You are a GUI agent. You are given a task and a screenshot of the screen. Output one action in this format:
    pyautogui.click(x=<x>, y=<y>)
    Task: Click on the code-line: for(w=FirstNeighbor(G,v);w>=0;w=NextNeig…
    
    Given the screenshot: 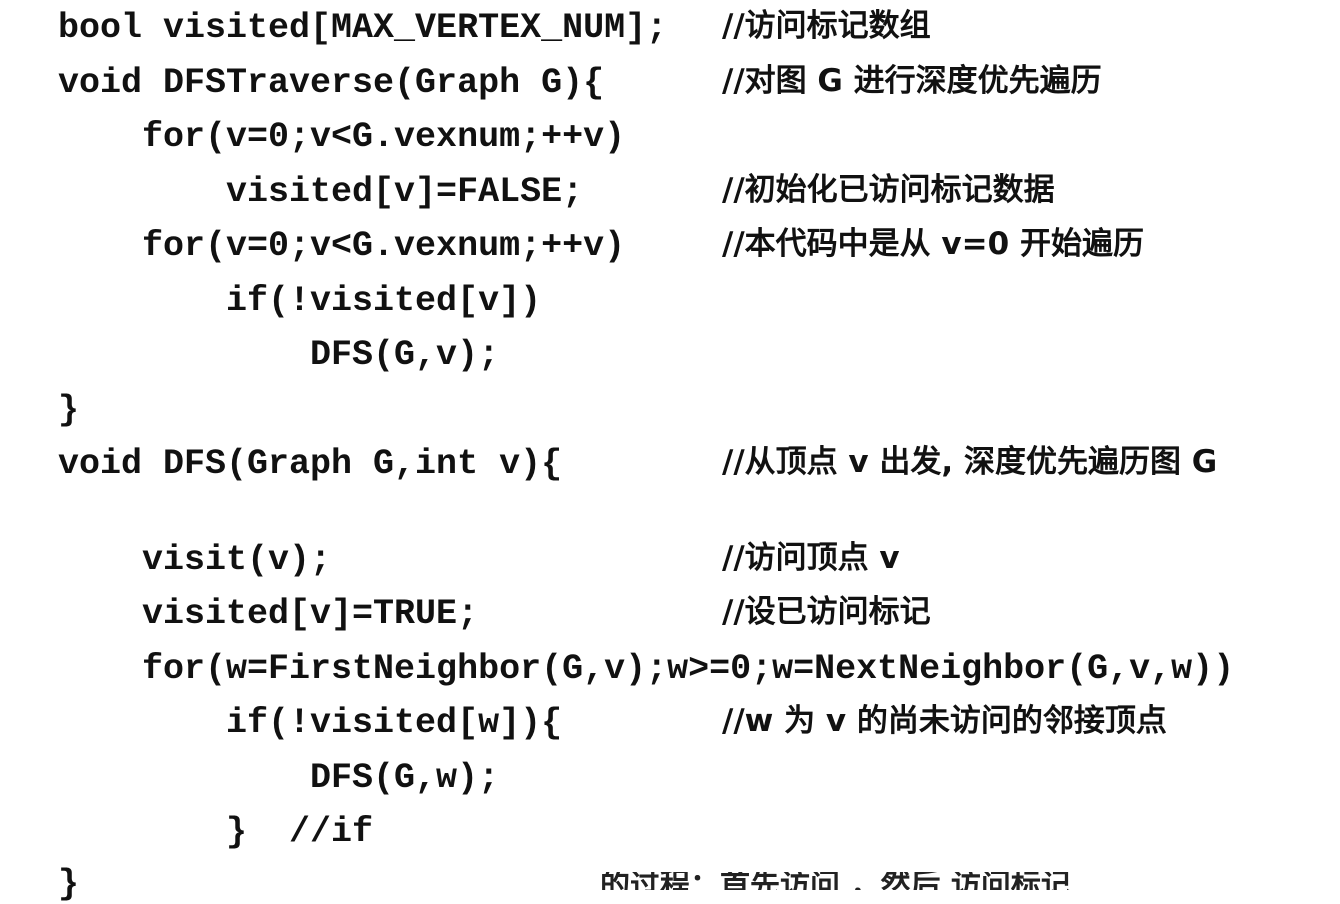 What is the action you would take?
    pyautogui.click(x=646, y=669)
    